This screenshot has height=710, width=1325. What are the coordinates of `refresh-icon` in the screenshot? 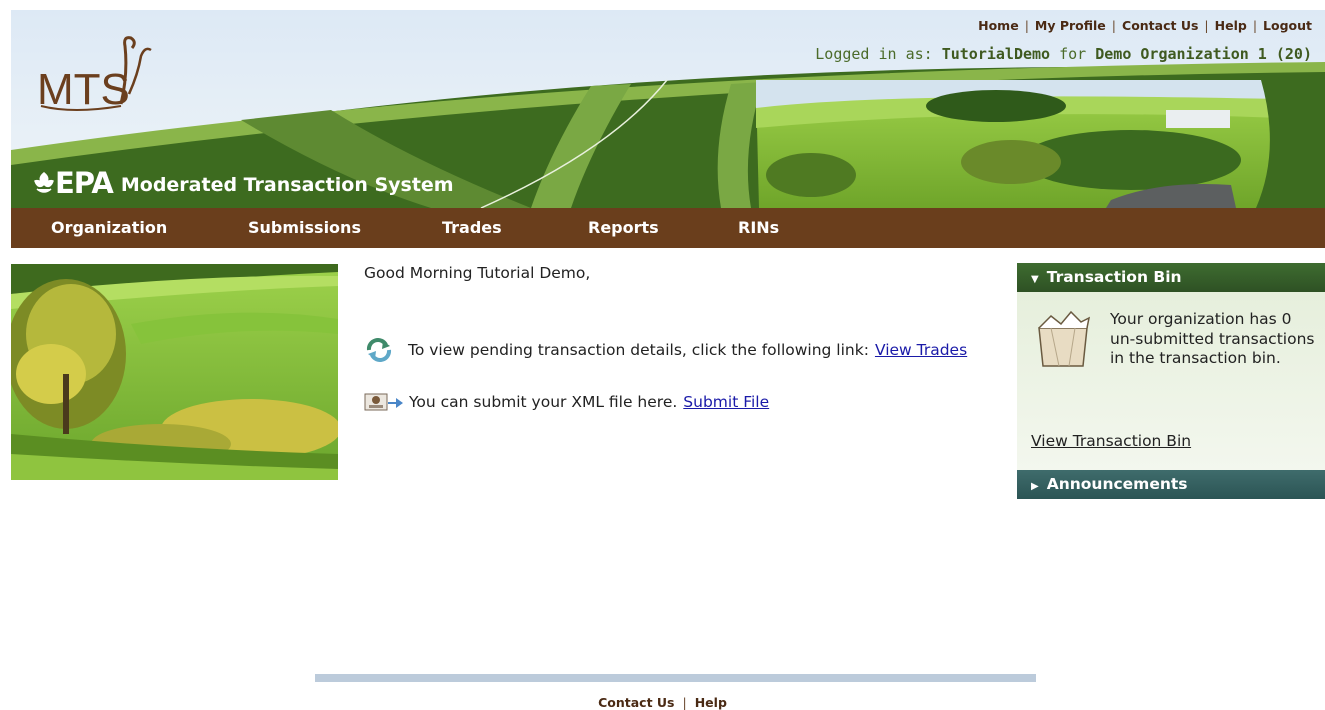 It's located at (379, 350).